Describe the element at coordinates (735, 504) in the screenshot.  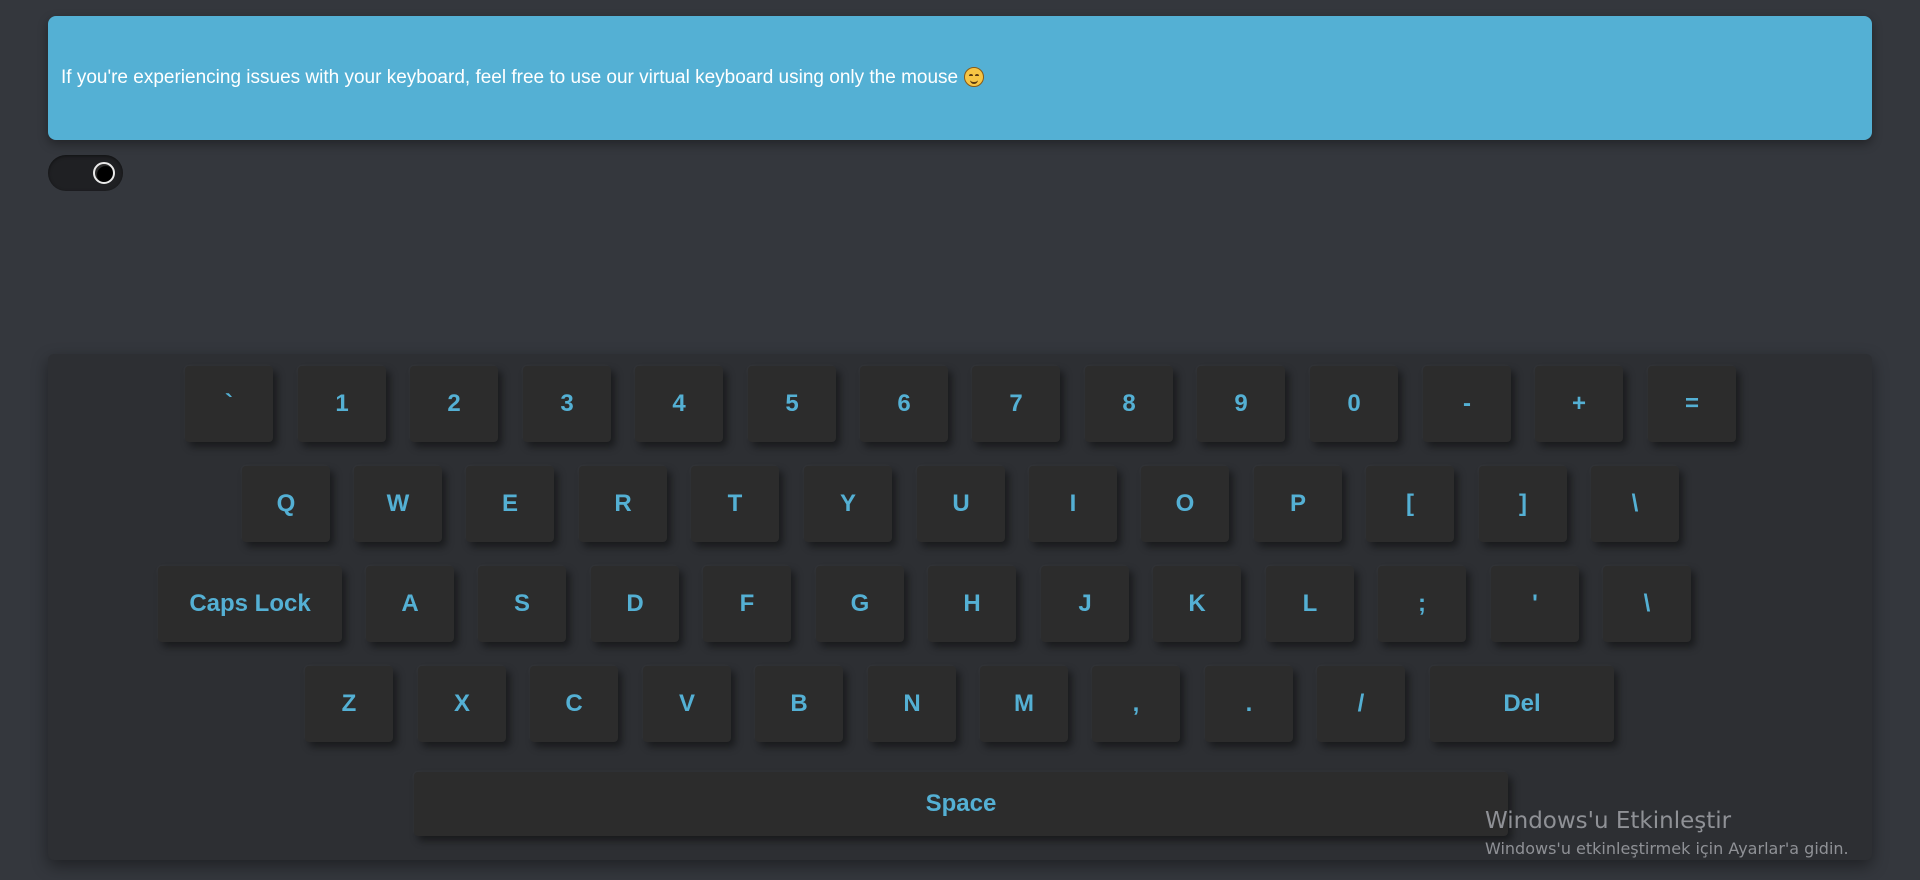
I see `key-t: T` at that location.